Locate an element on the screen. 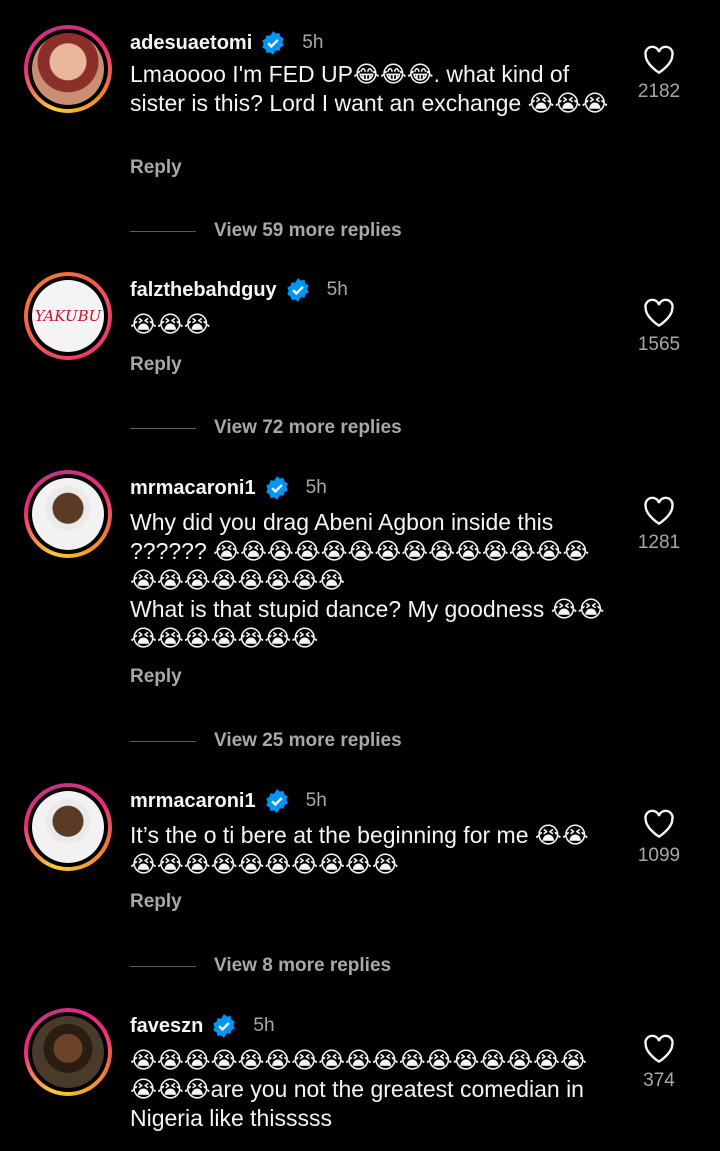  like-count: 1565 is located at coordinates (659, 344).